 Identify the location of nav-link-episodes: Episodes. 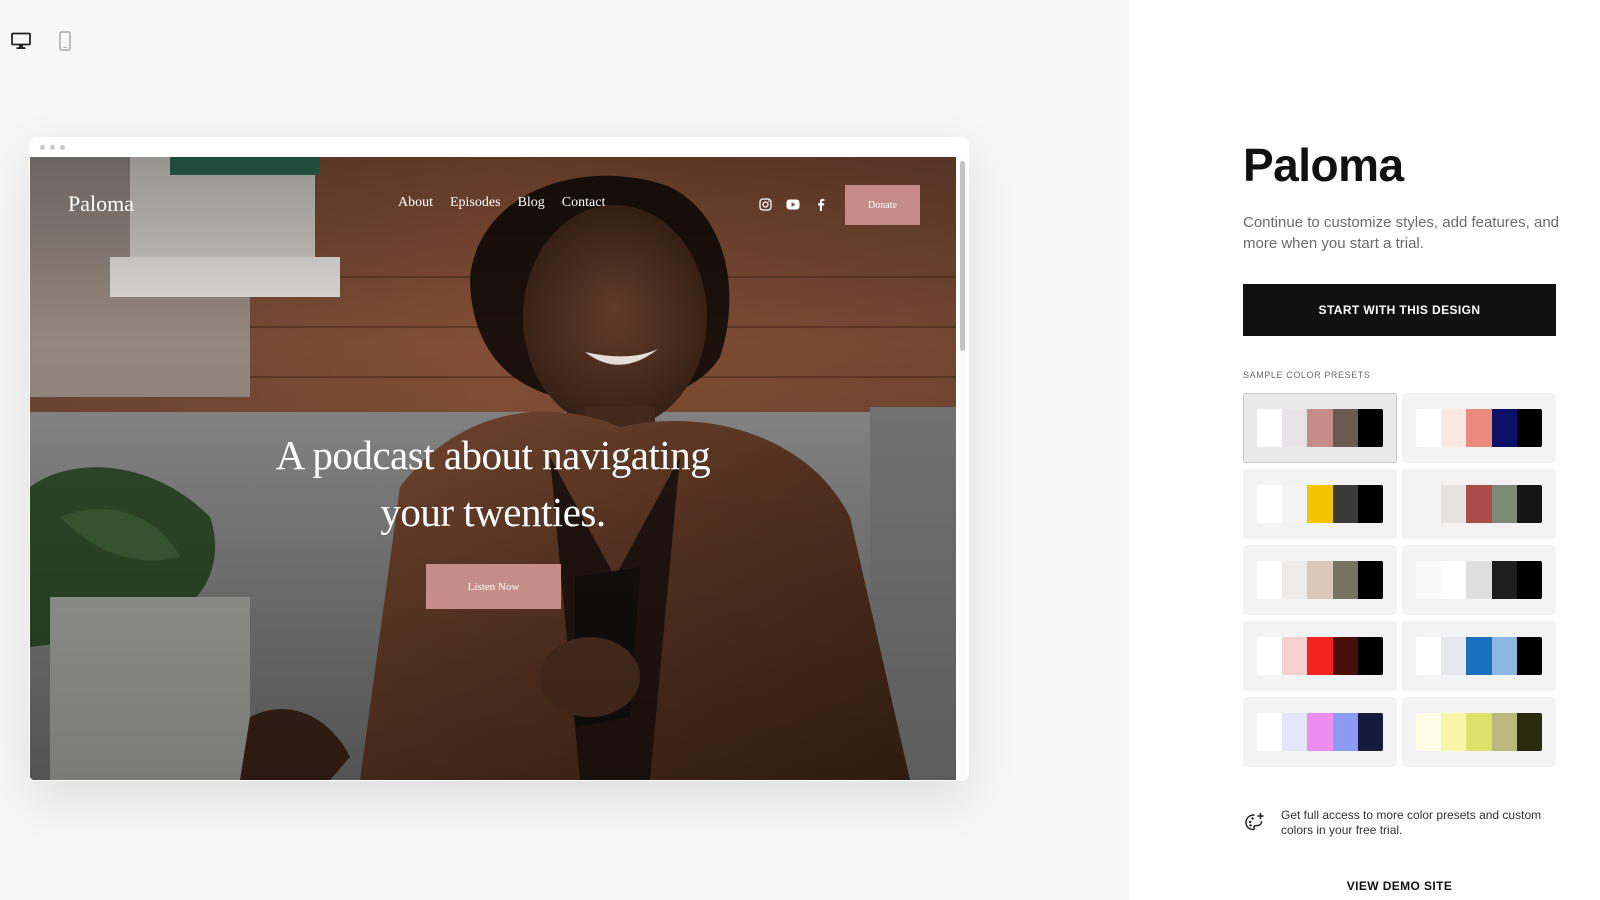
(475, 203).